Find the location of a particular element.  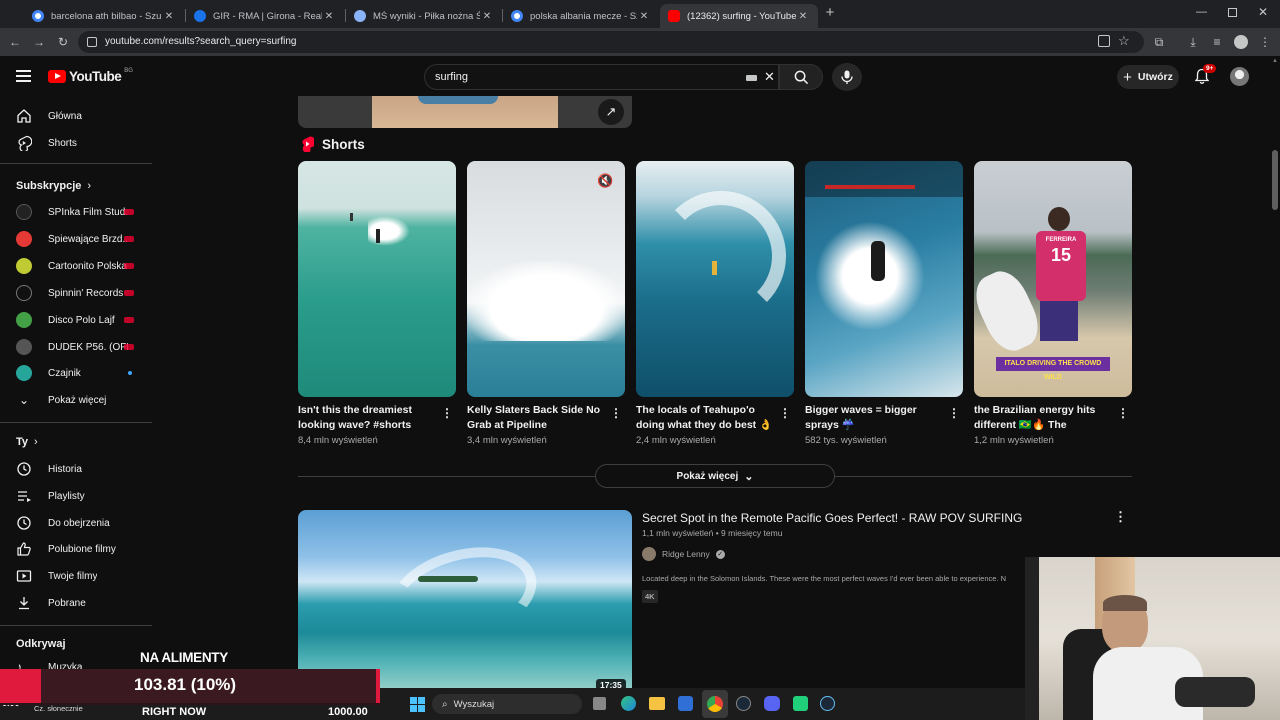

short-thumbnail: FERREIRA 15 ITALO DRIVING THE CROWD WILD is located at coordinates (1053, 279).